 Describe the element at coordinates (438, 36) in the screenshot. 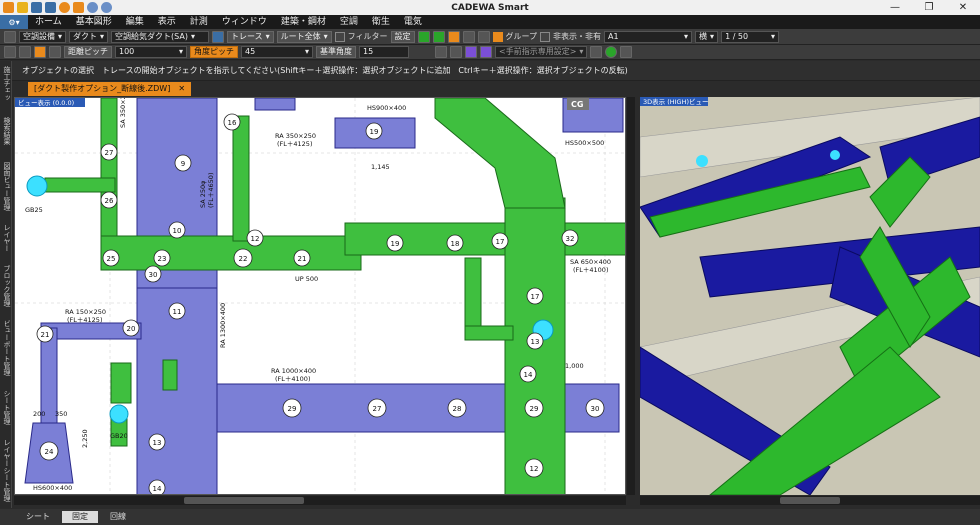

I see `filter-icon` at that location.